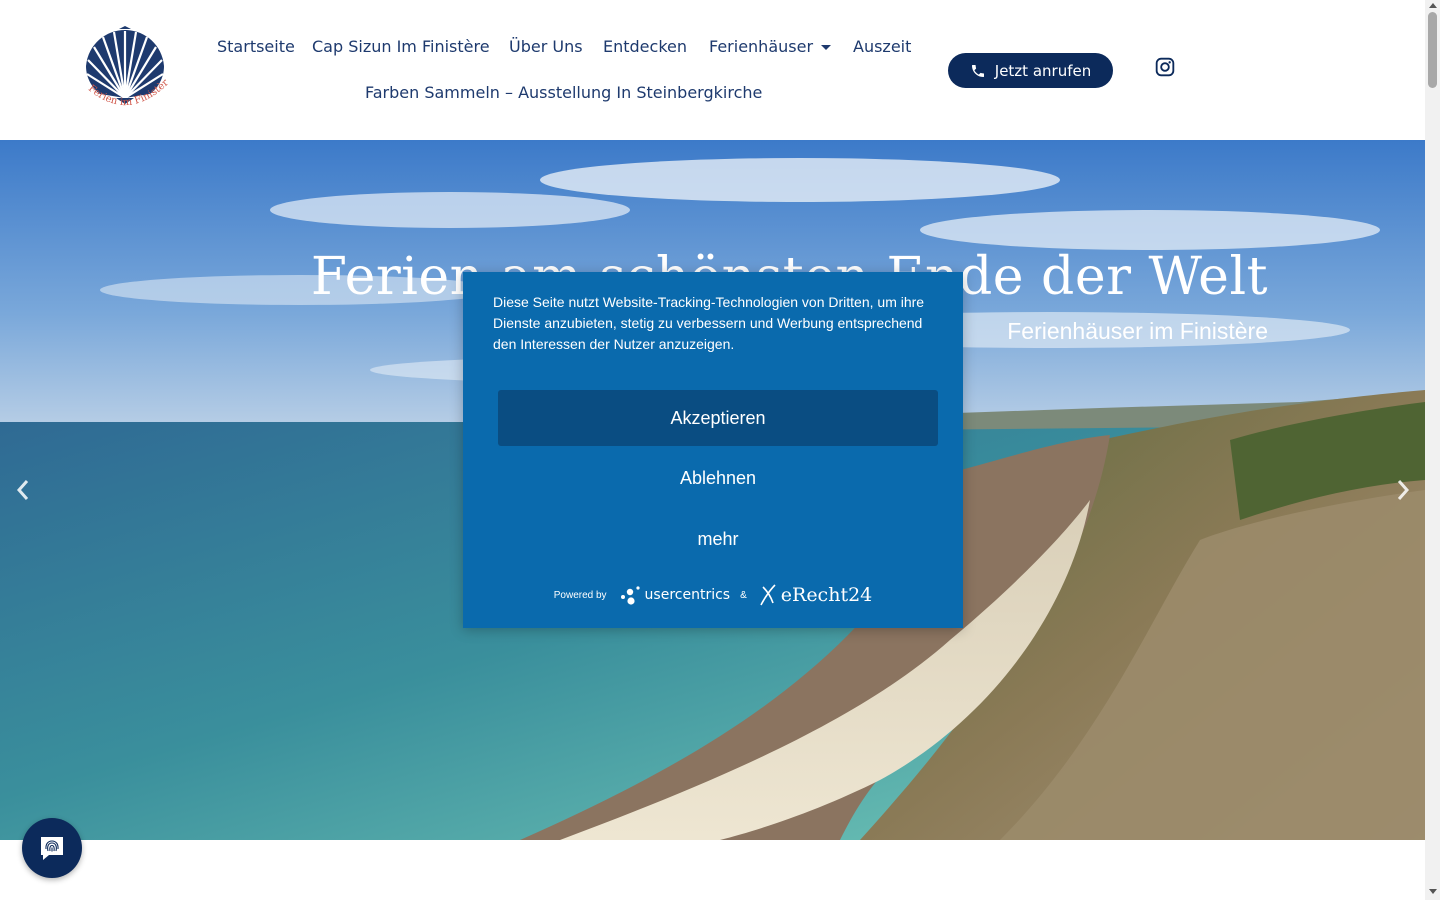 The width and height of the screenshot is (1440, 900). Describe the element at coordinates (761, 46) in the screenshot. I see `nav-ferienhaeuser-label: Ferienhäuser` at that location.